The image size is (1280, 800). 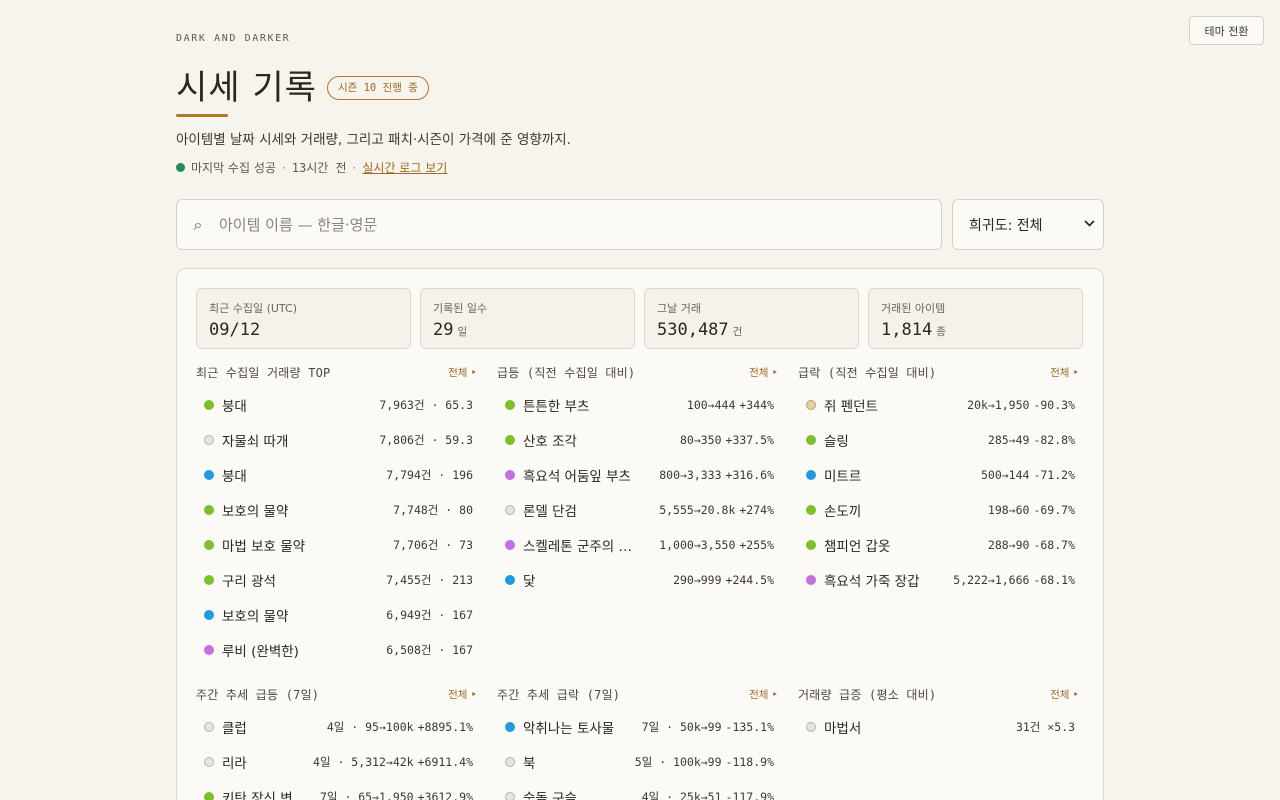 What do you see at coordinates (639, 439) in the screenshot?
I see `list-item: 산호 조각 80→350 +337.5%` at bounding box center [639, 439].